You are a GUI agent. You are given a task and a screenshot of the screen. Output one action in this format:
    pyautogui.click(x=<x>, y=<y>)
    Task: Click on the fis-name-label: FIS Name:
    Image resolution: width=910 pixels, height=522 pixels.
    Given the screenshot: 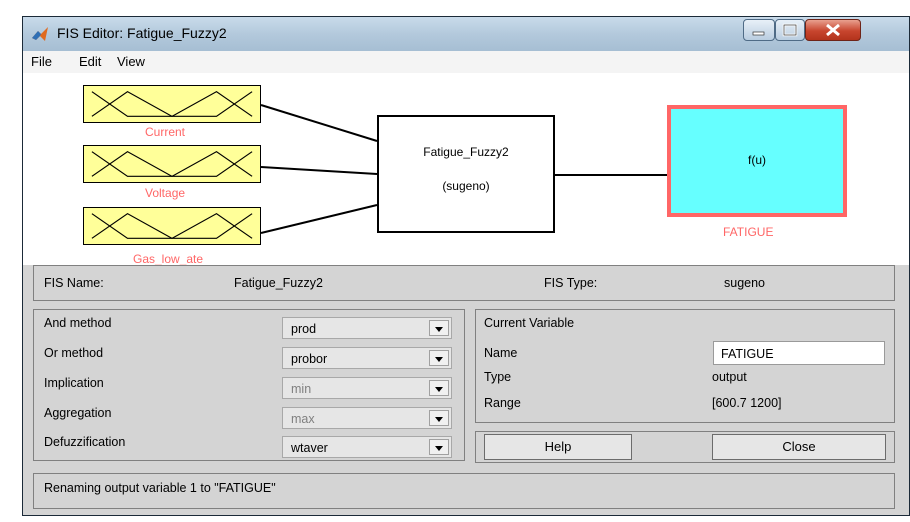 What is the action you would take?
    pyautogui.click(x=74, y=283)
    